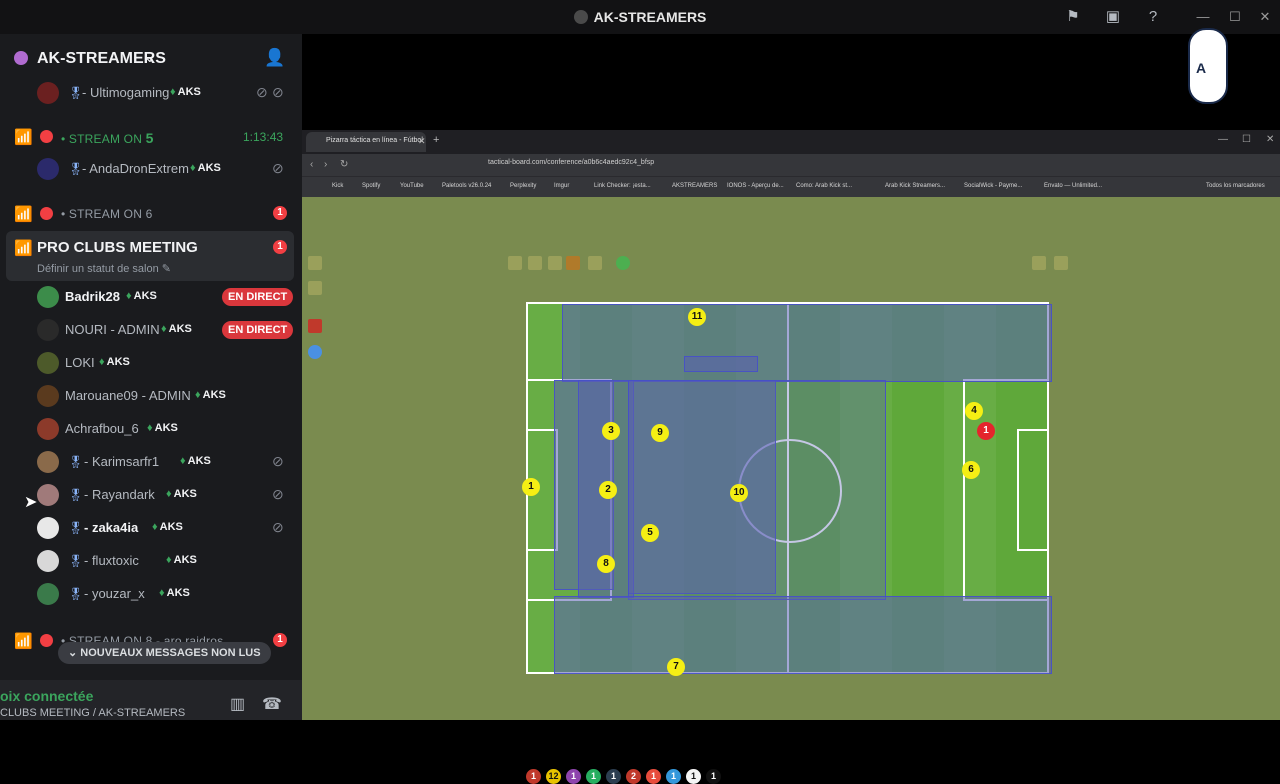 The height and width of the screenshot is (784, 1280). Describe the element at coordinates (1061, 263) in the screenshot. I see `user-icon` at that location.